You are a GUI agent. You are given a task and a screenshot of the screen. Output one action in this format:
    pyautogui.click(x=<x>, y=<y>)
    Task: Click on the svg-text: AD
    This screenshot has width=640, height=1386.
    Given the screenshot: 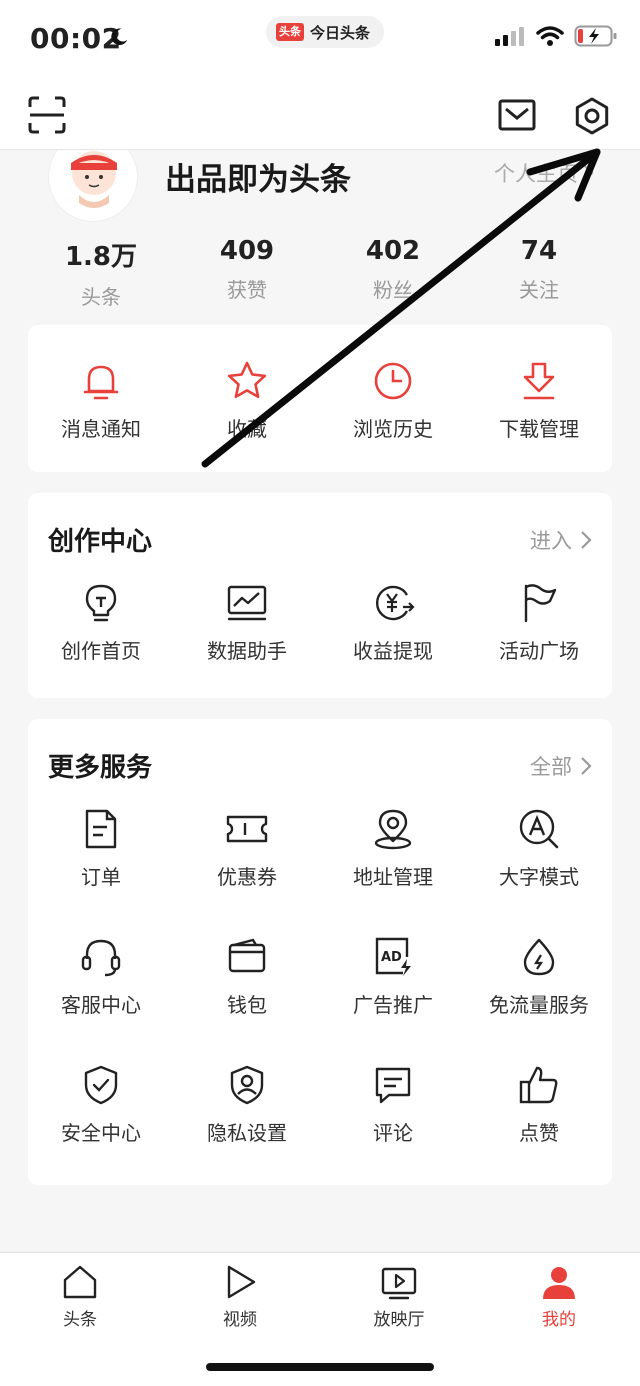 What is the action you would take?
    pyautogui.click(x=391, y=957)
    